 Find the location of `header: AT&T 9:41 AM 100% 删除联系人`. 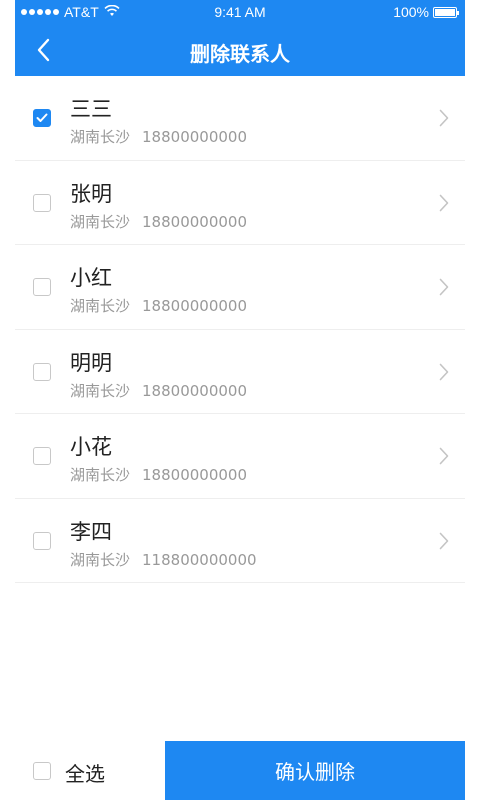

header: AT&T 9:41 AM 100% 删除联系人 is located at coordinates (240, 38).